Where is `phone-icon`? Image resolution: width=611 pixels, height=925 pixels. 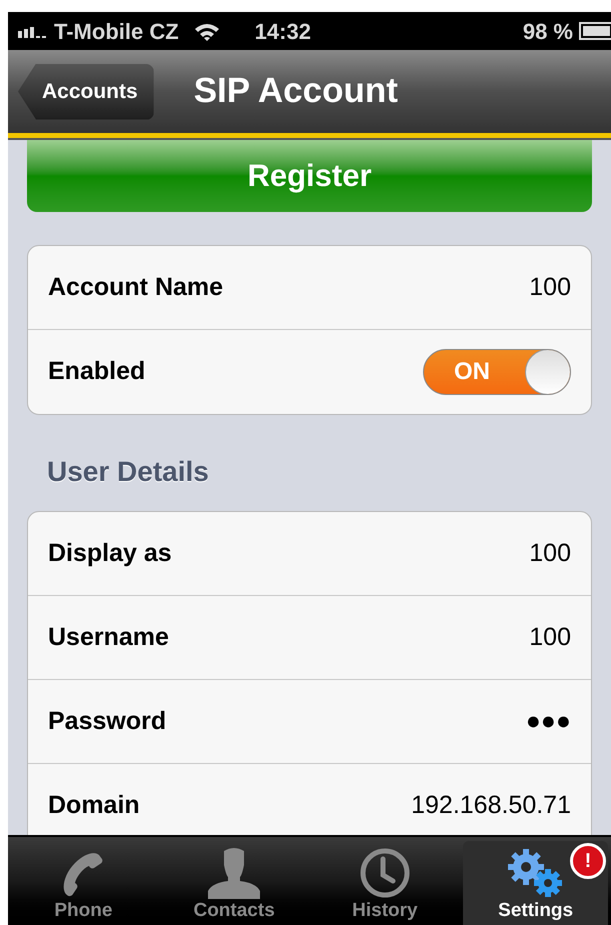
phone-icon is located at coordinates (83, 875).